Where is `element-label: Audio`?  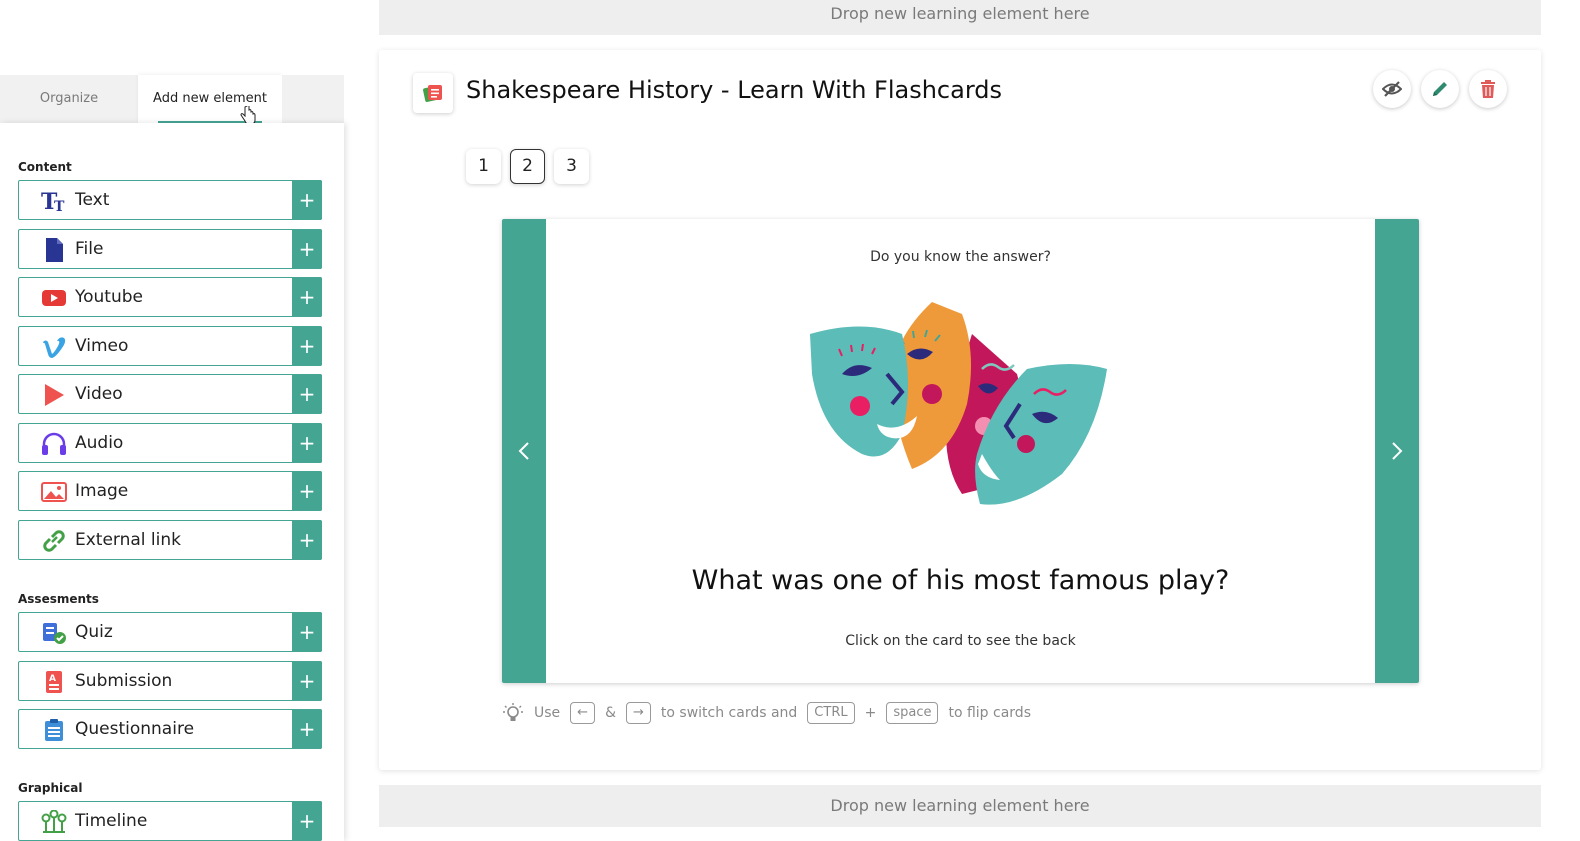
element-label: Audio is located at coordinates (99, 443).